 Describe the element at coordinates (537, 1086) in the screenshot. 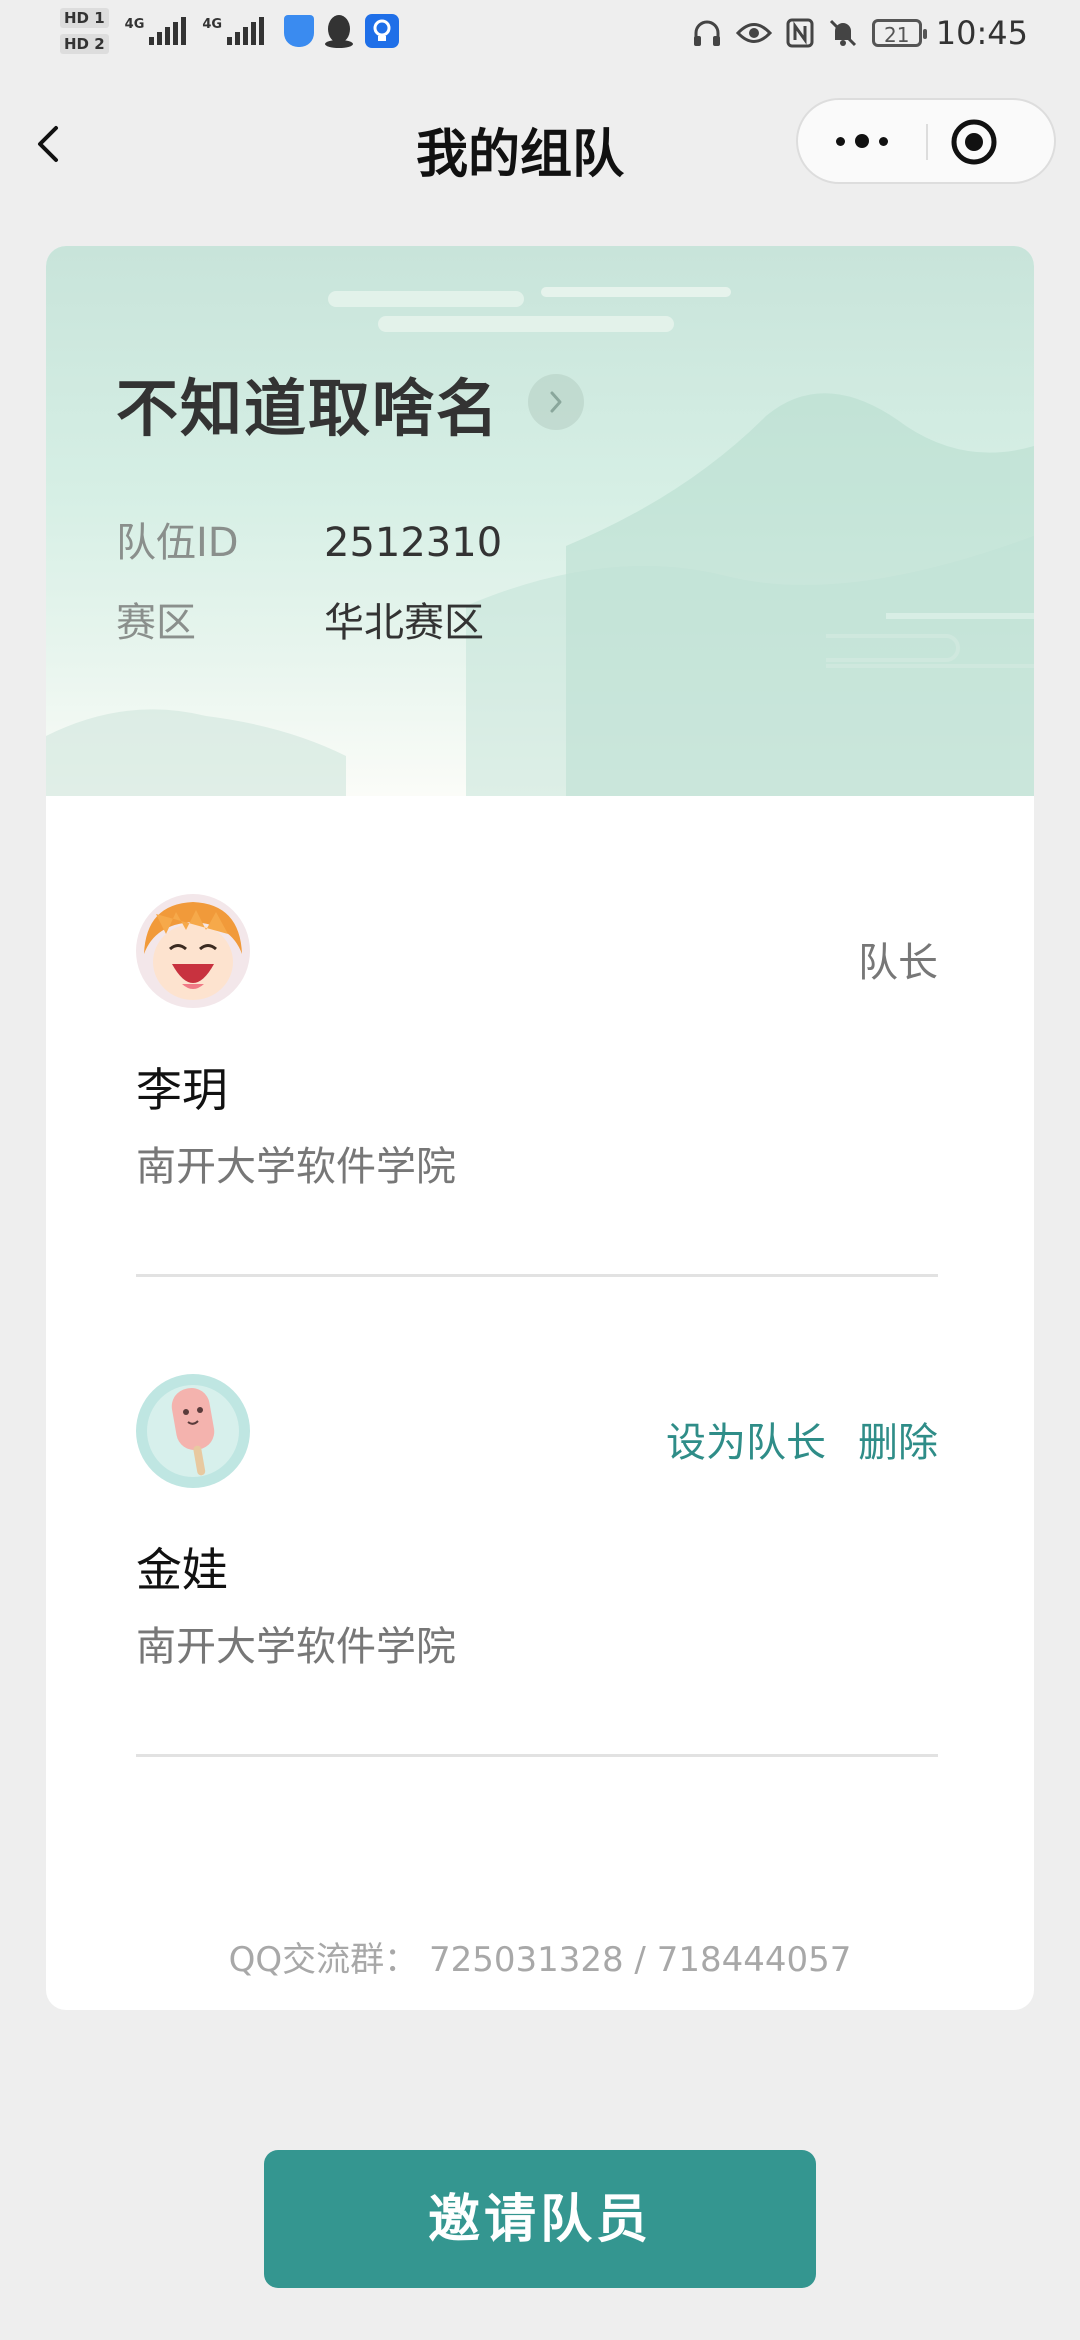

I see `member-item: 队长 李玥 南开大学软件学院` at that location.